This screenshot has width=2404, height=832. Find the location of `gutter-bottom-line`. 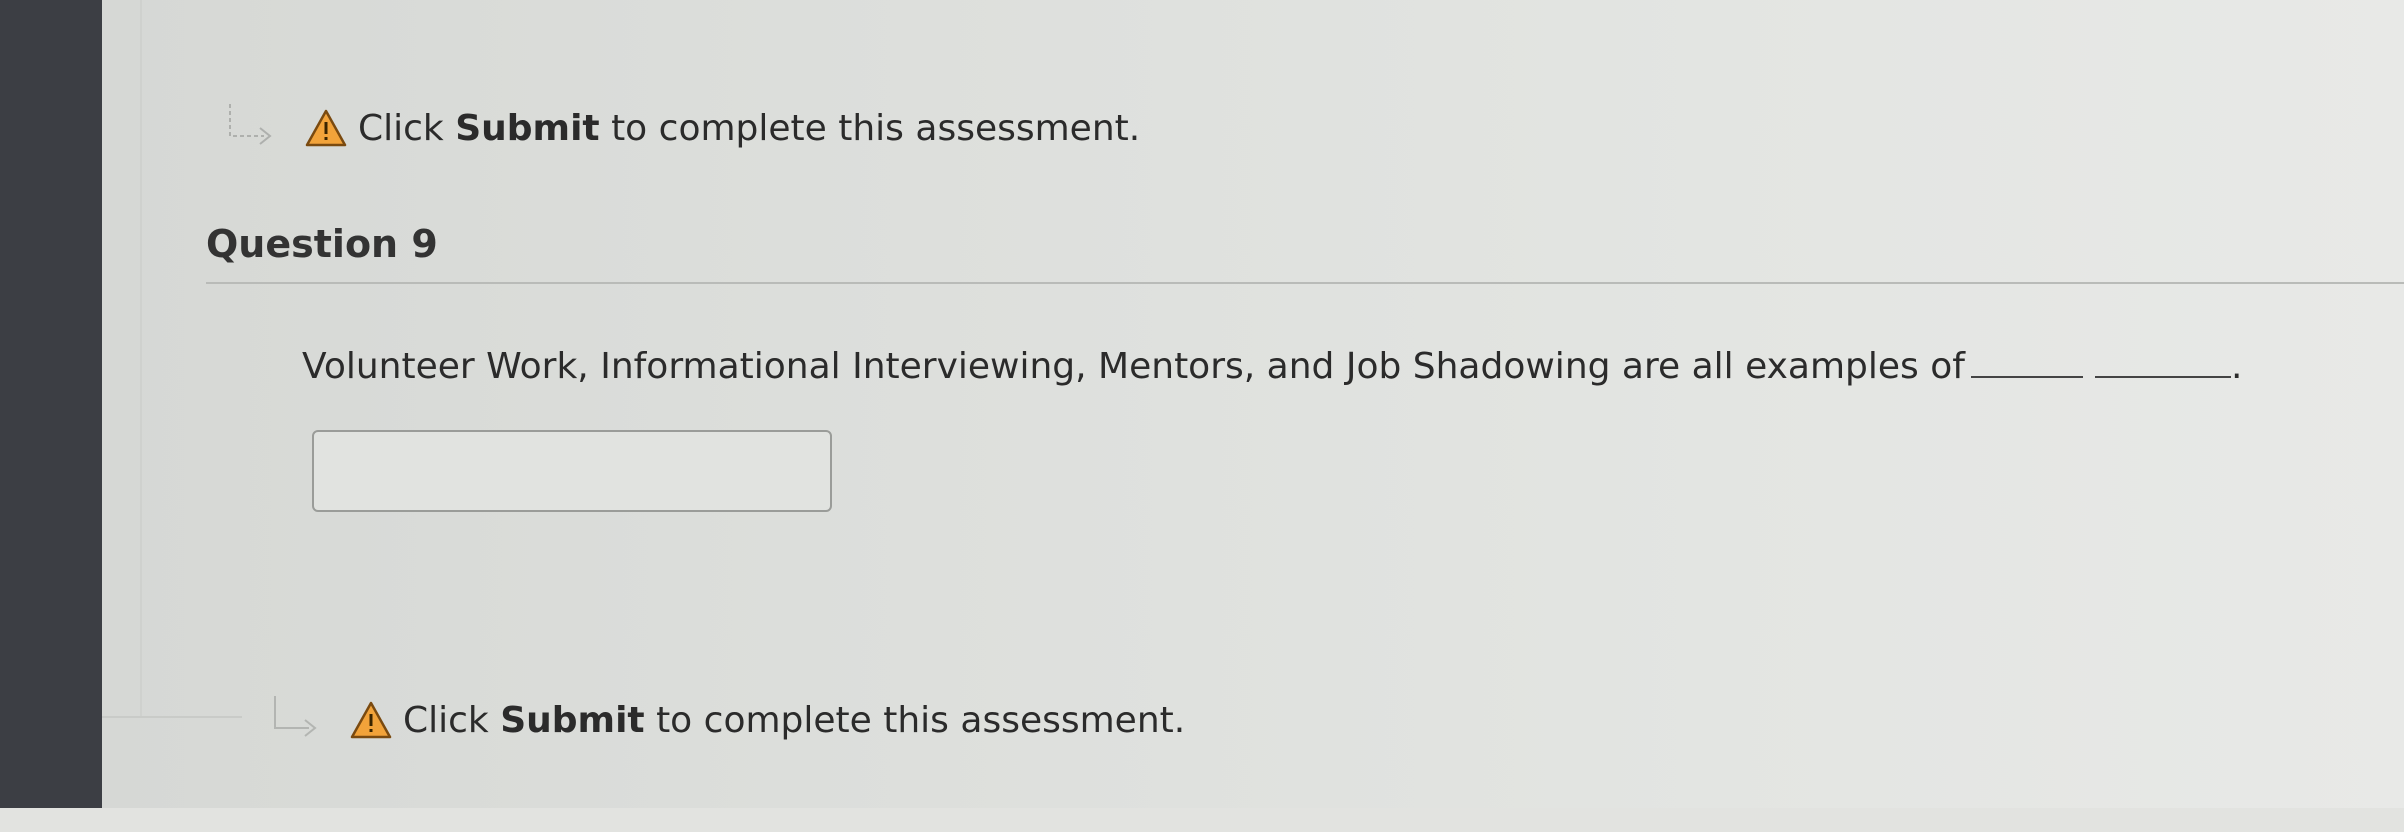

gutter-bottom-line is located at coordinates (172, 717).